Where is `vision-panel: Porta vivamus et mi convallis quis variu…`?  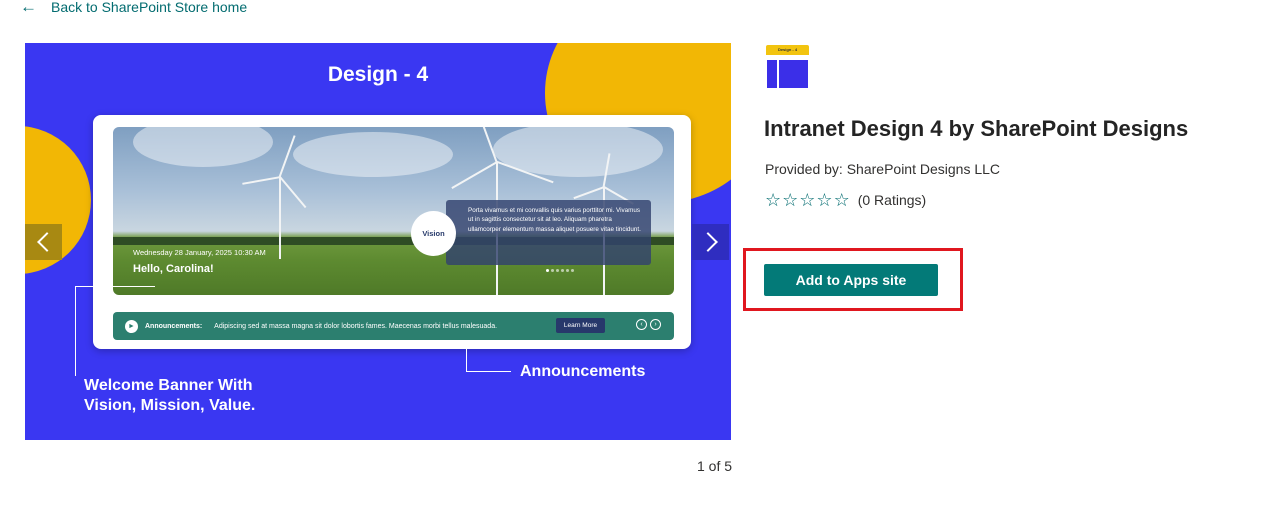 vision-panel: Porta vivamus et mi convallis quis variu… is located at coordinates (548, 232).